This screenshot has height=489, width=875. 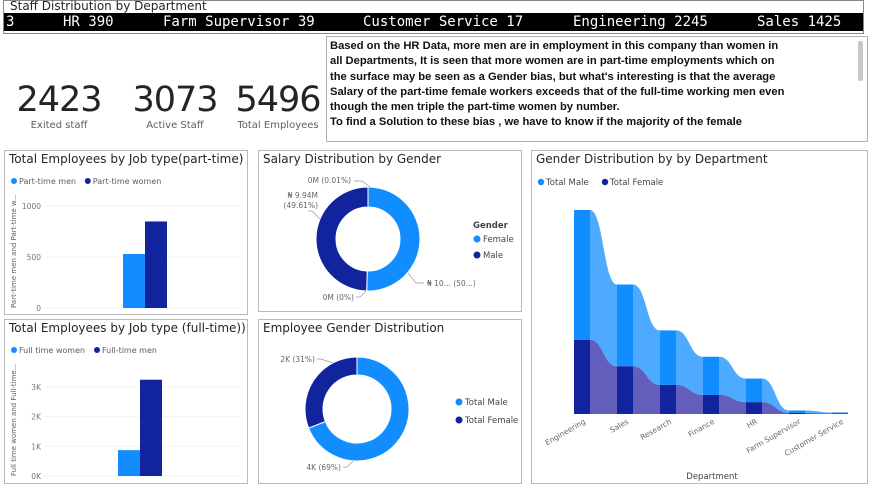 I want to click on legend-label: Male, so click(x=493, y=256).